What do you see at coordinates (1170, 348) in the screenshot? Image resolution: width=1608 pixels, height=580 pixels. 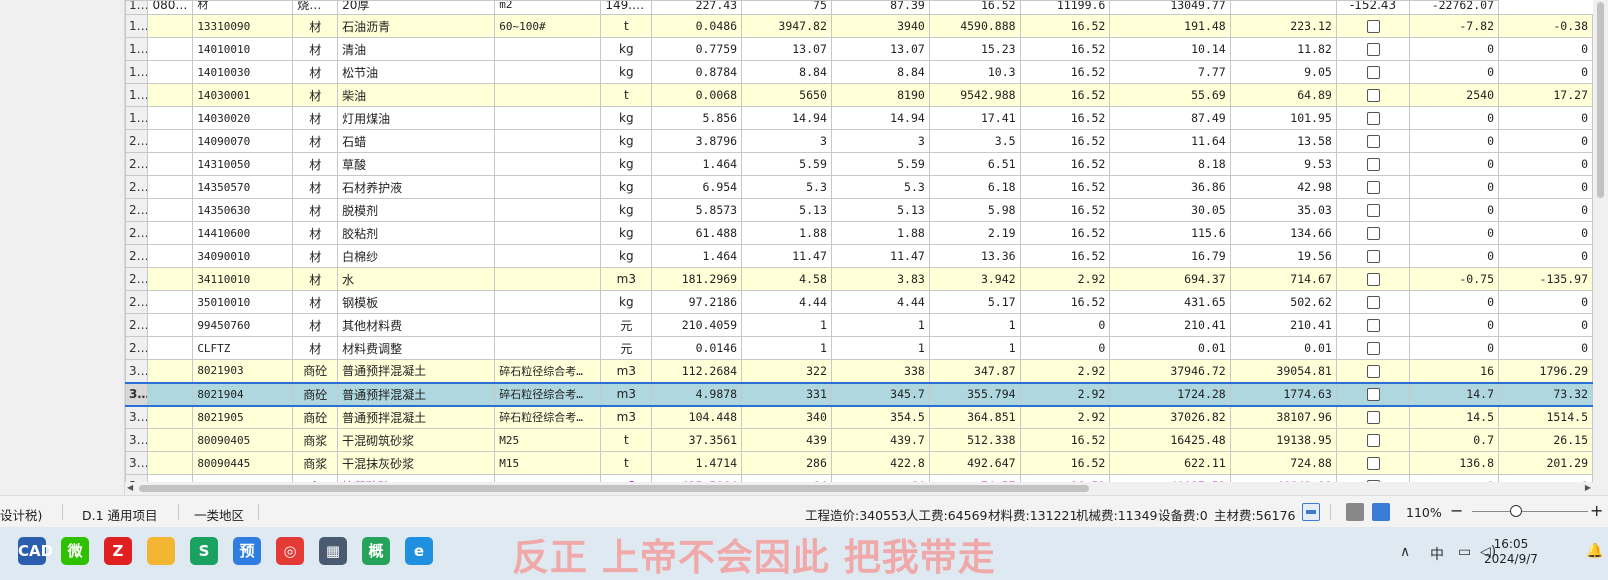 I see `cell-amt1: 0.01` at bounding box center [1170, 348].